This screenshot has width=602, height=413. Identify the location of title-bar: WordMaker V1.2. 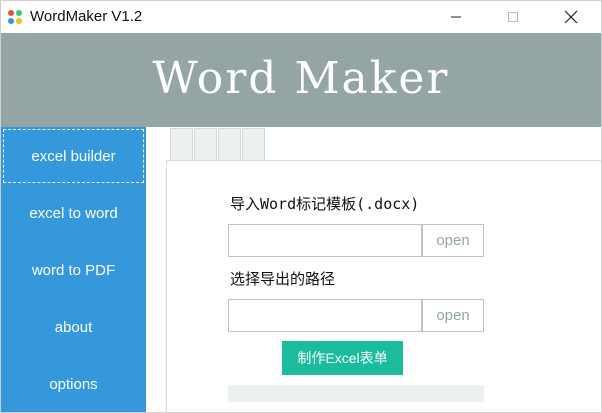
(301, 17).